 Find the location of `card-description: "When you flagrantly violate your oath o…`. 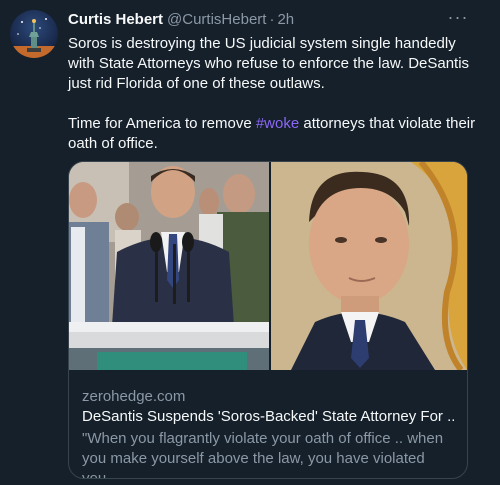

card-description: "When you flagrantly violate your oath o… is located at coordinates (263, 454).